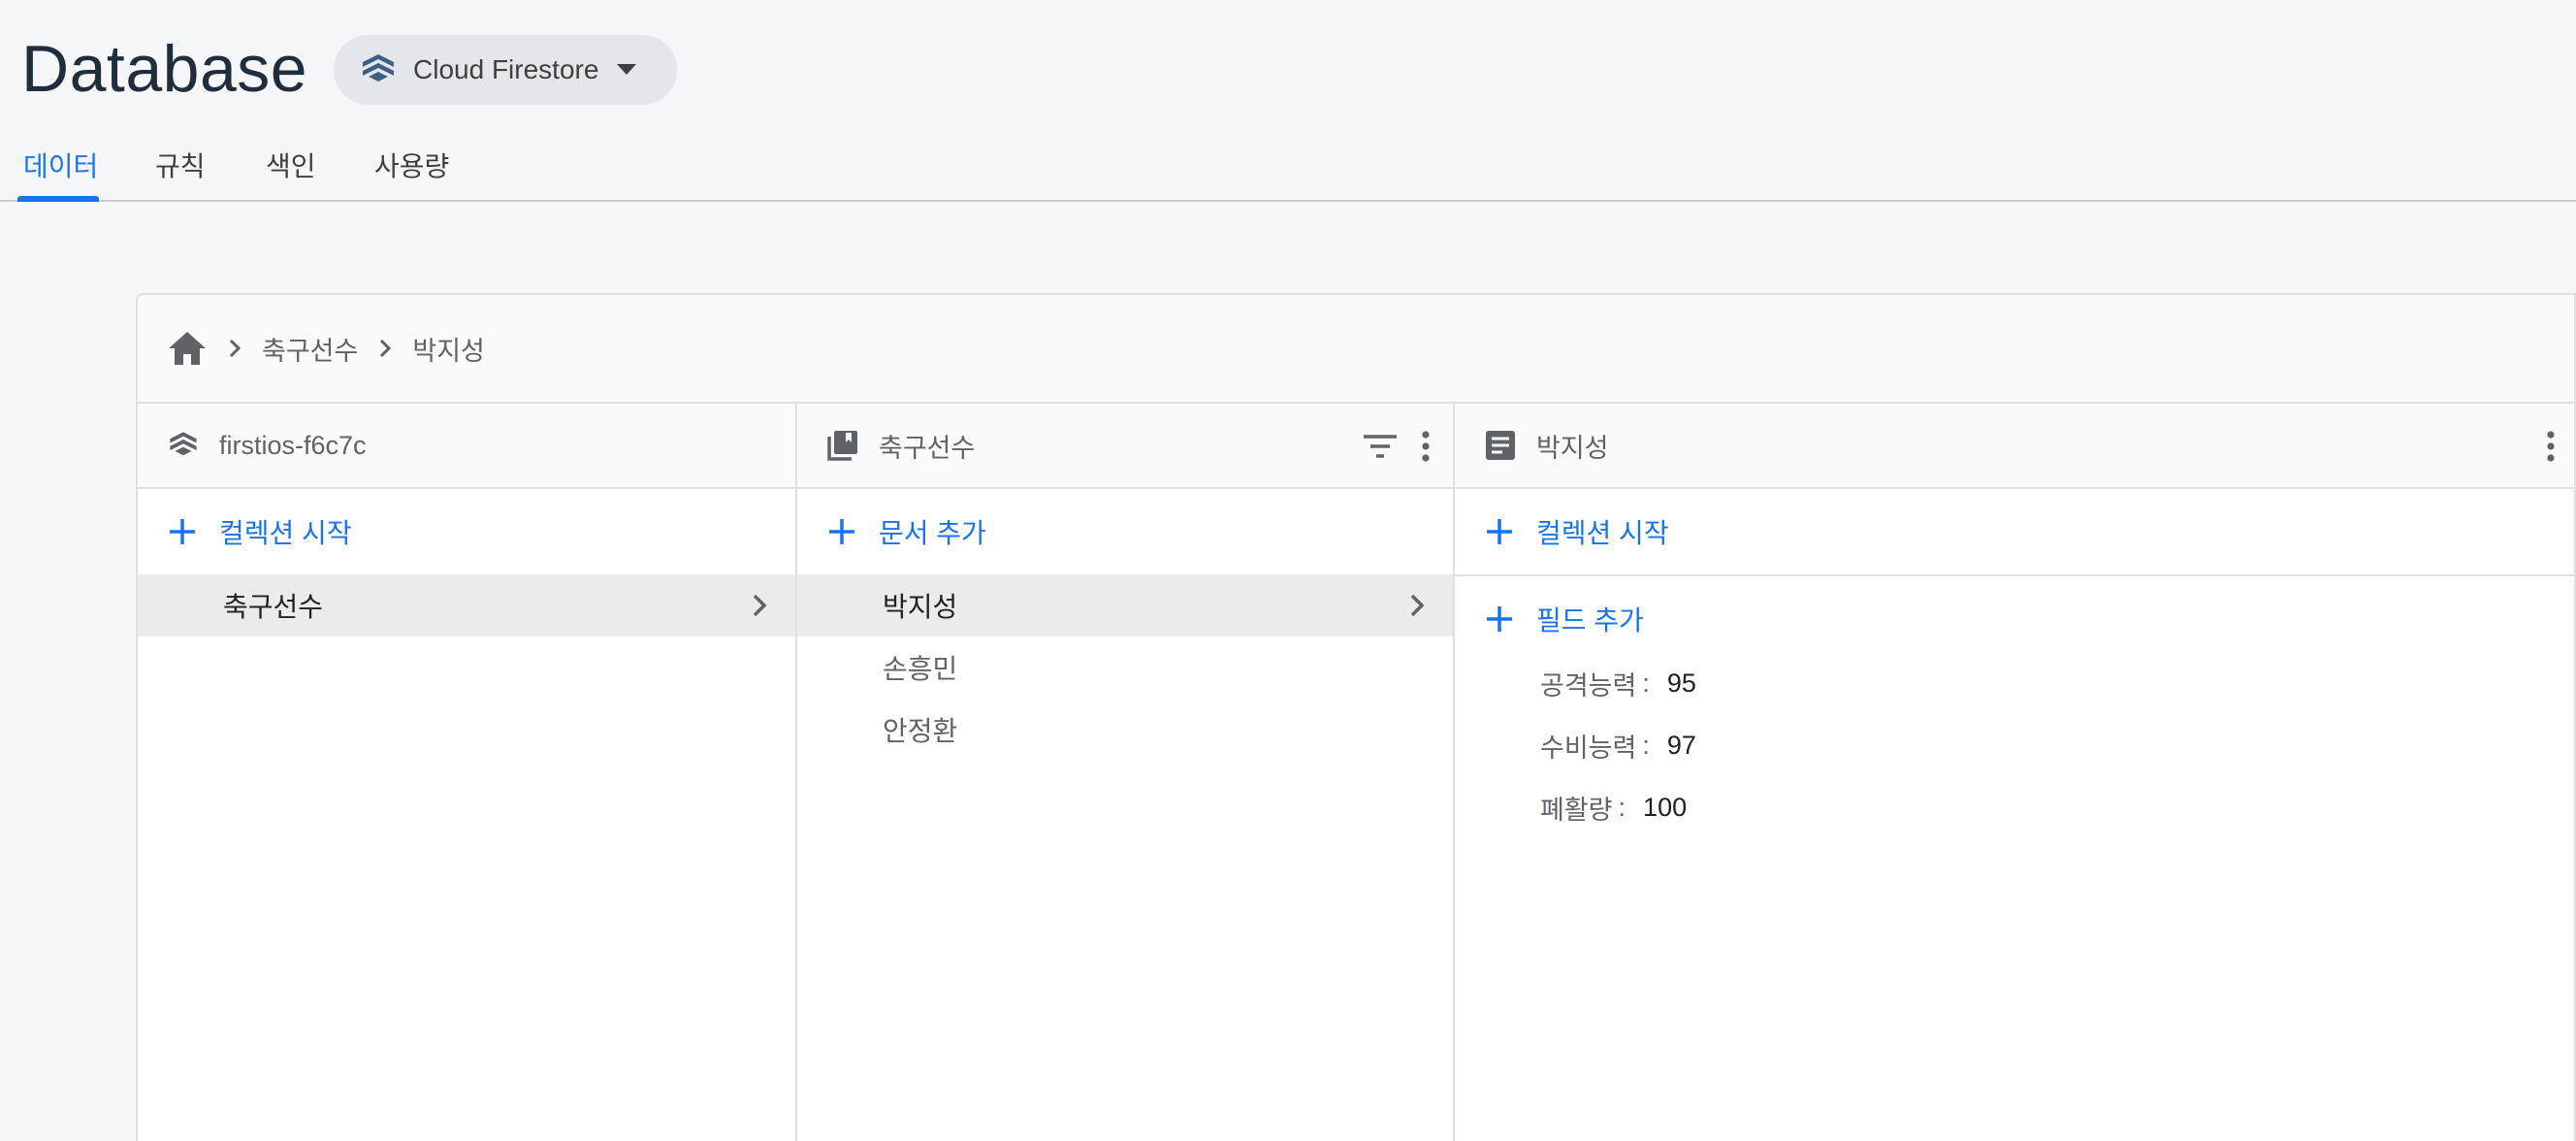  I want to click on add-document-button: 문서 추가, so click(1125, 531).